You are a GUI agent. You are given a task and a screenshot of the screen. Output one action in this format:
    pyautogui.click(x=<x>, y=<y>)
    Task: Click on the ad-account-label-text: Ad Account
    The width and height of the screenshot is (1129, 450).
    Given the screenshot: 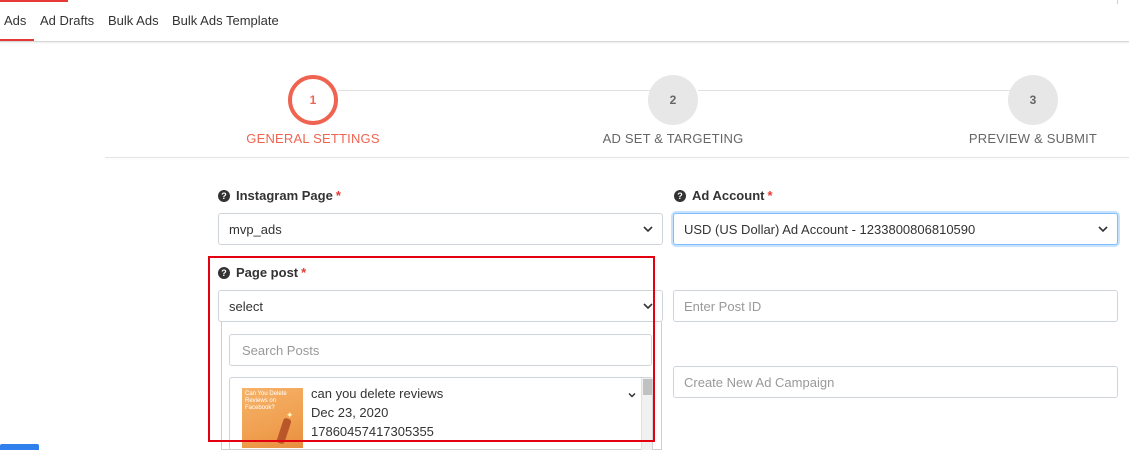 What is the action you would take?
    pyautogui.click(x=728, y=195)
    